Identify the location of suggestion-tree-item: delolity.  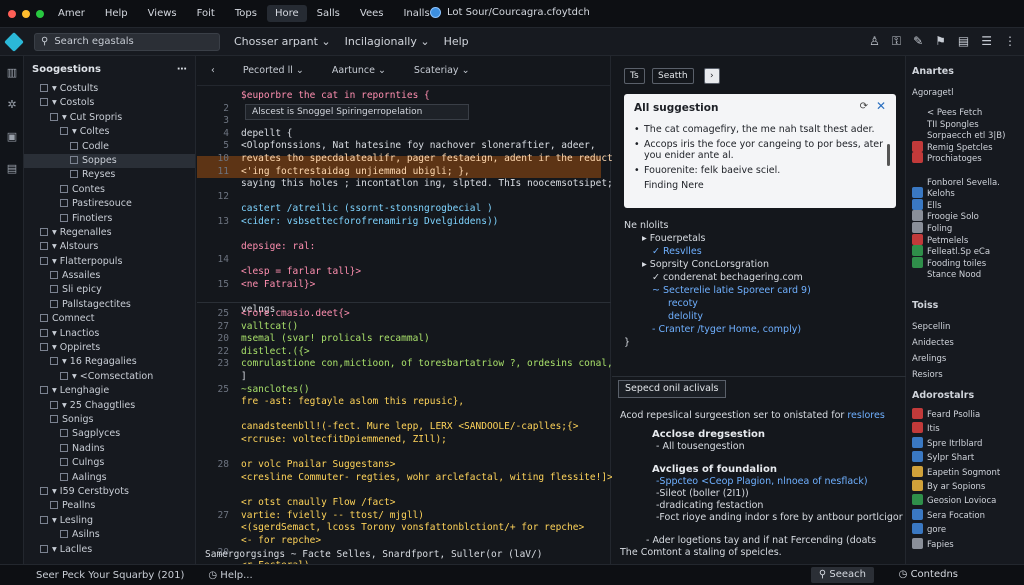
(685, 316).